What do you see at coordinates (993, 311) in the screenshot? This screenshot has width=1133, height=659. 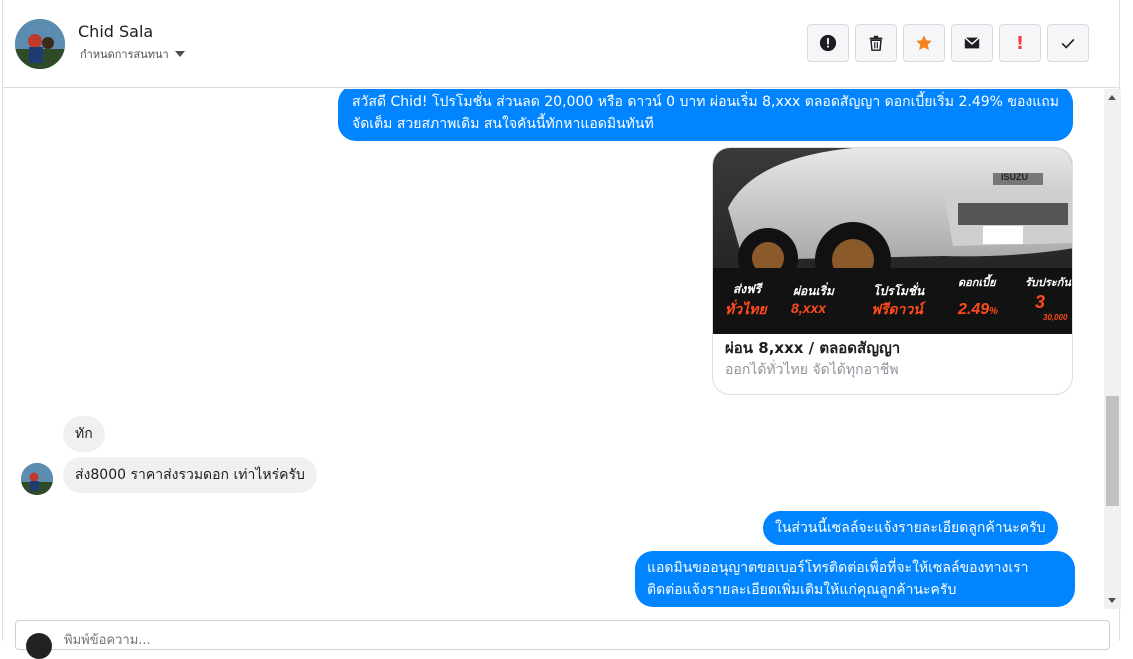 I see `interest-unit: %` at bounding box center [993, 311].